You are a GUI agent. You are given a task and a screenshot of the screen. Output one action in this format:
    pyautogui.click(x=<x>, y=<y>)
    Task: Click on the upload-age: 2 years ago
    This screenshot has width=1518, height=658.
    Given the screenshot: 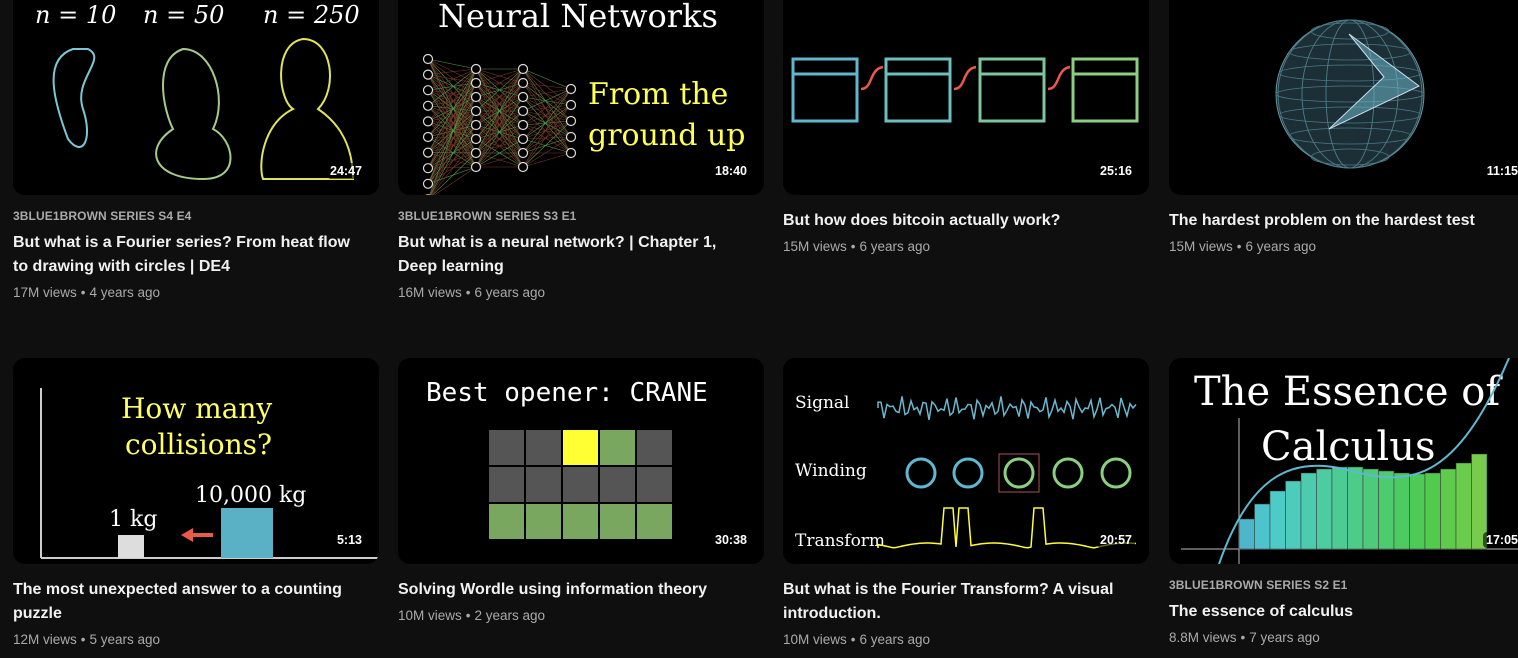 What is the action you would take?
    pyautogui.click(x=510, y=615)
    